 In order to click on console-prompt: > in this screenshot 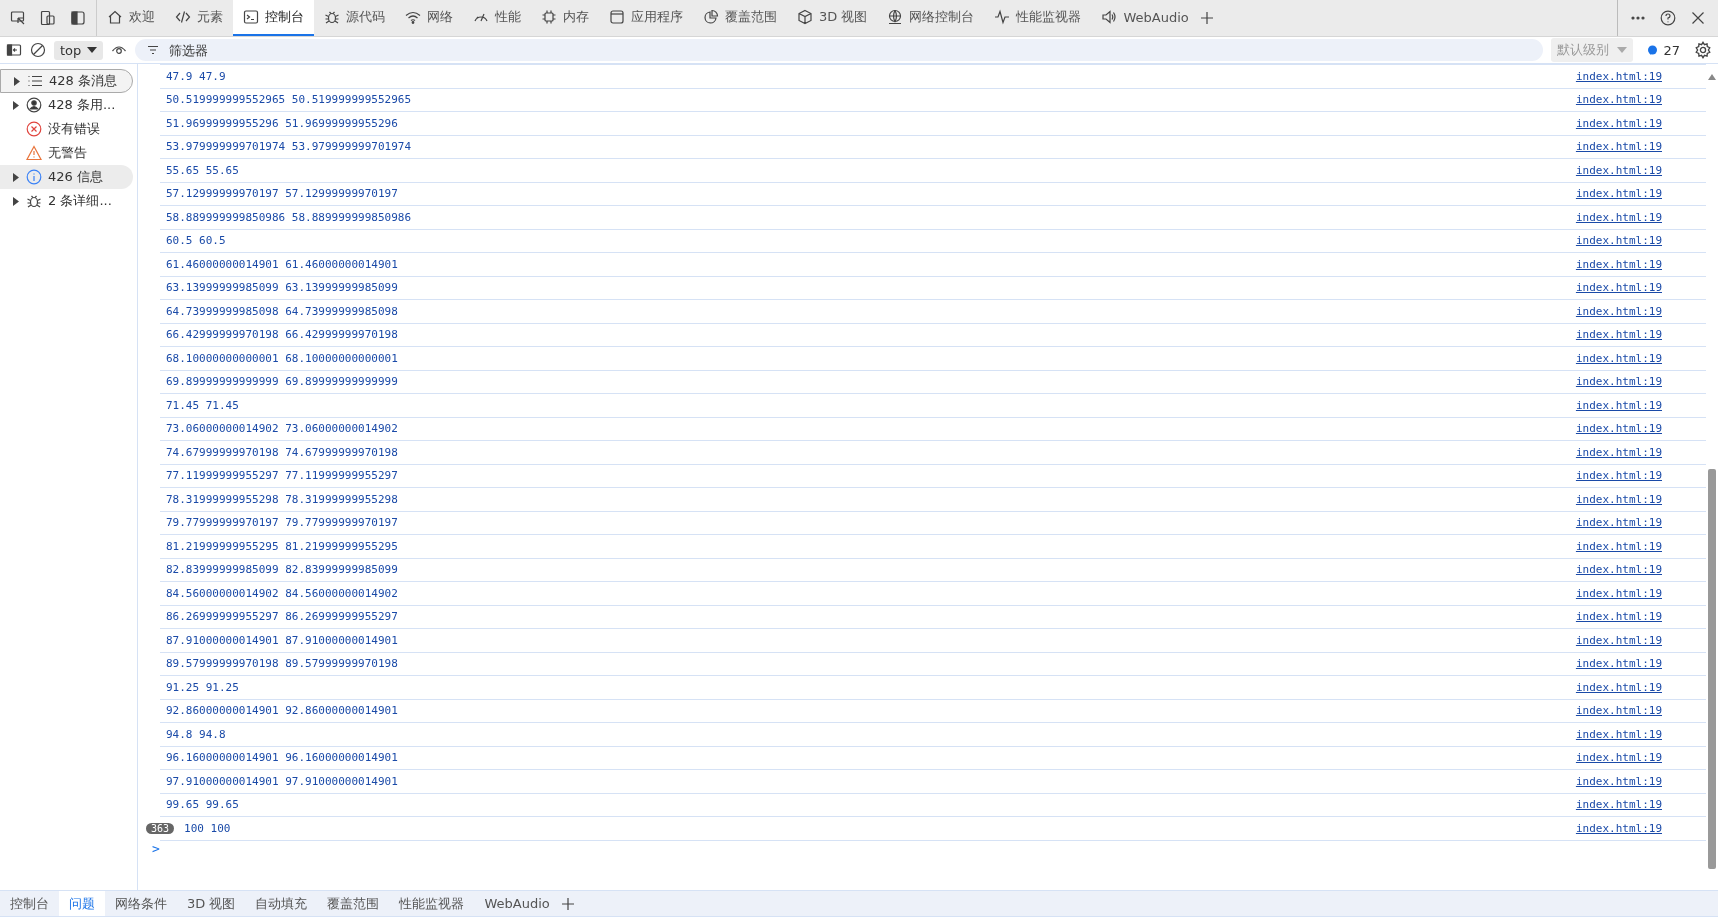, I will do `click(929, 848)`.